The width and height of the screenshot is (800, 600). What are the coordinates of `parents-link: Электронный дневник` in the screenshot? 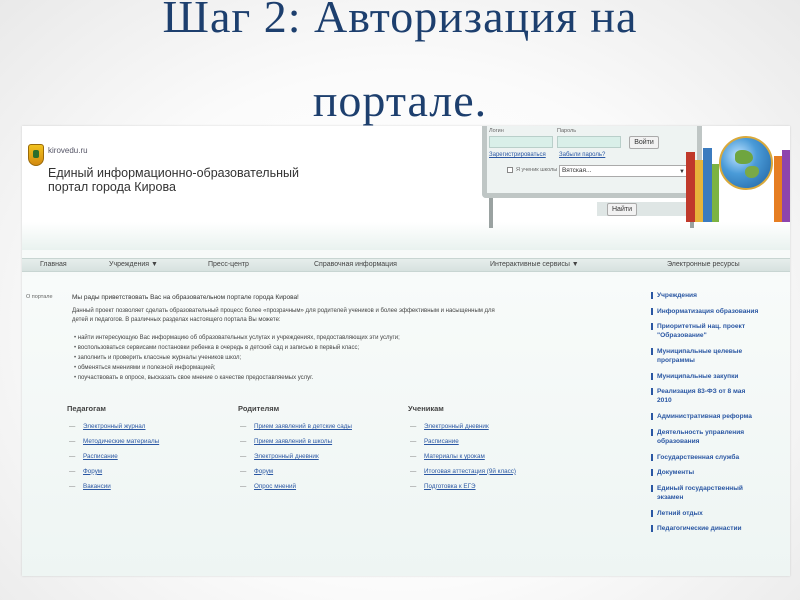 It's located at (295, 457).